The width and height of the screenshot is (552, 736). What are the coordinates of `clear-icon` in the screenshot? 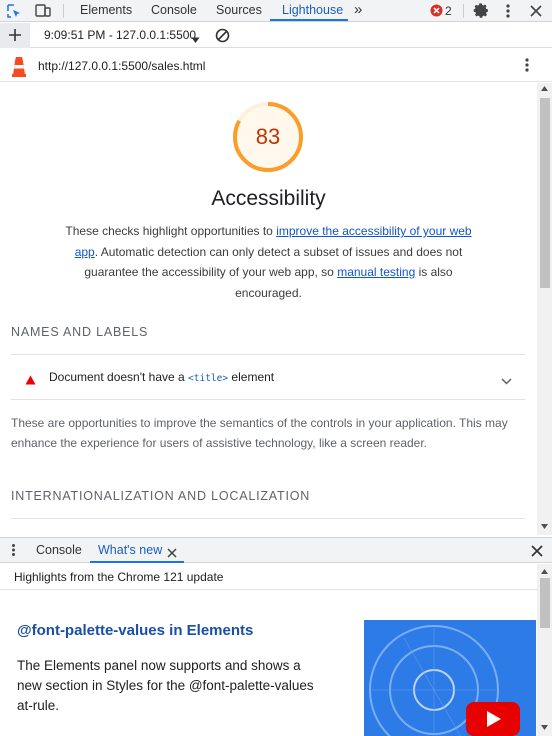 It's located at (222, 38).